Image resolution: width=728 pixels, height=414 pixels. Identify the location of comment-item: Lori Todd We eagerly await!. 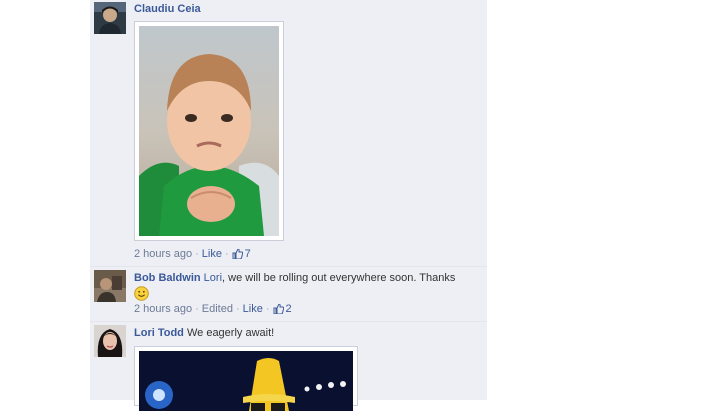
(288, 366).